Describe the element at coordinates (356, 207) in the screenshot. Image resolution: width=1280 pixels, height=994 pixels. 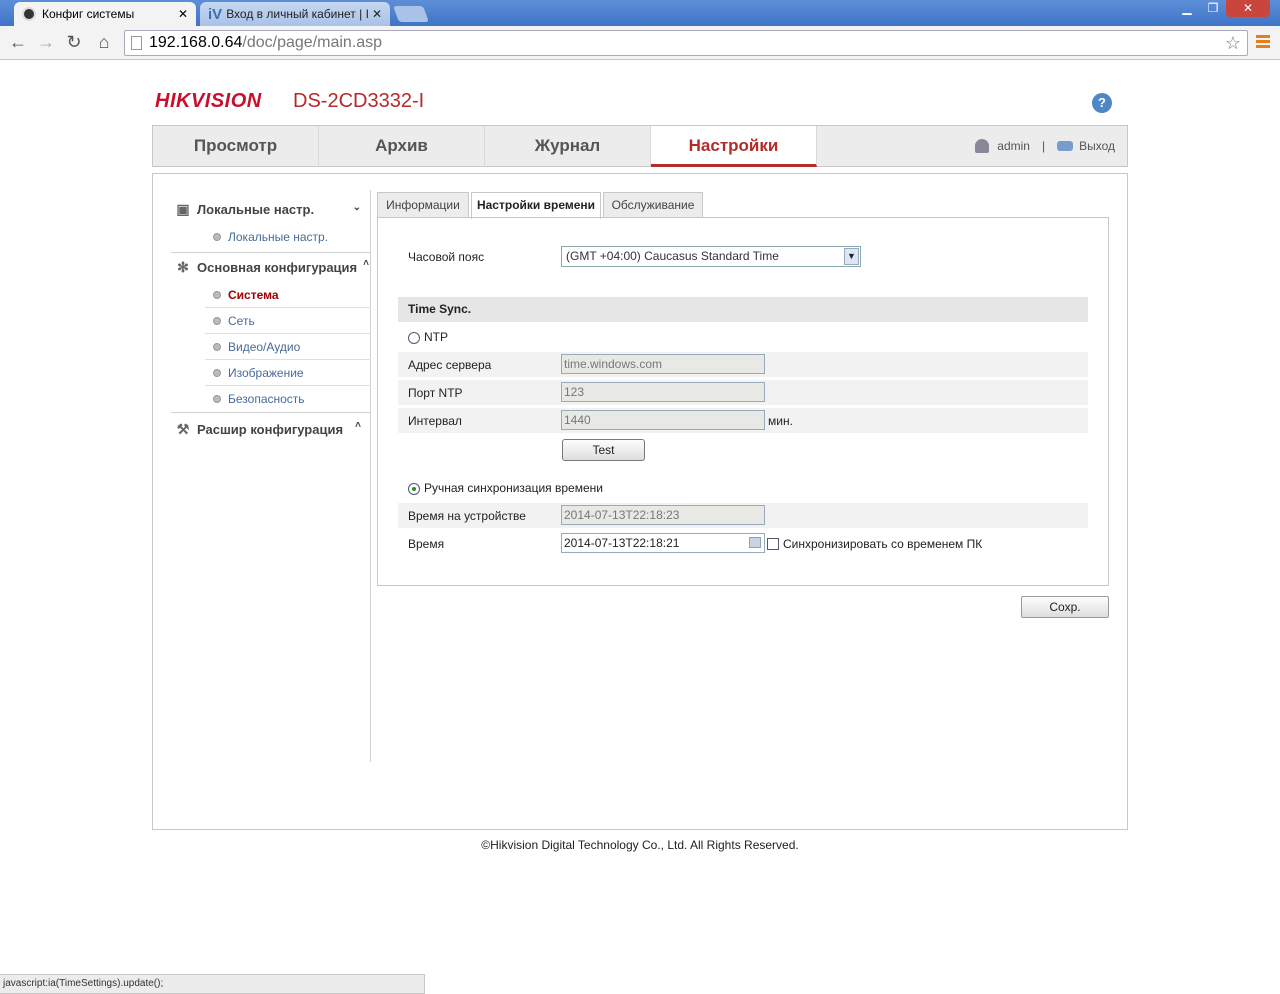
I see `chevron-down-icon: ⌄` at that location.